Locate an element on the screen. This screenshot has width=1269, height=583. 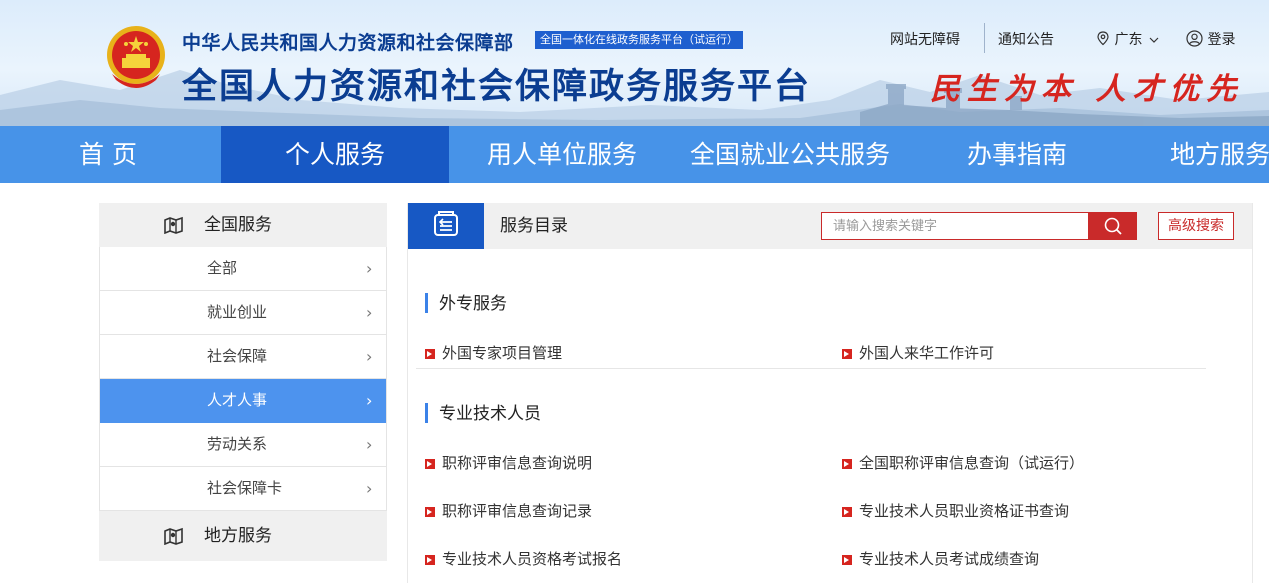
service-link: 全国职称评审信息查询（试运行） is located at coordinates (963, 463).